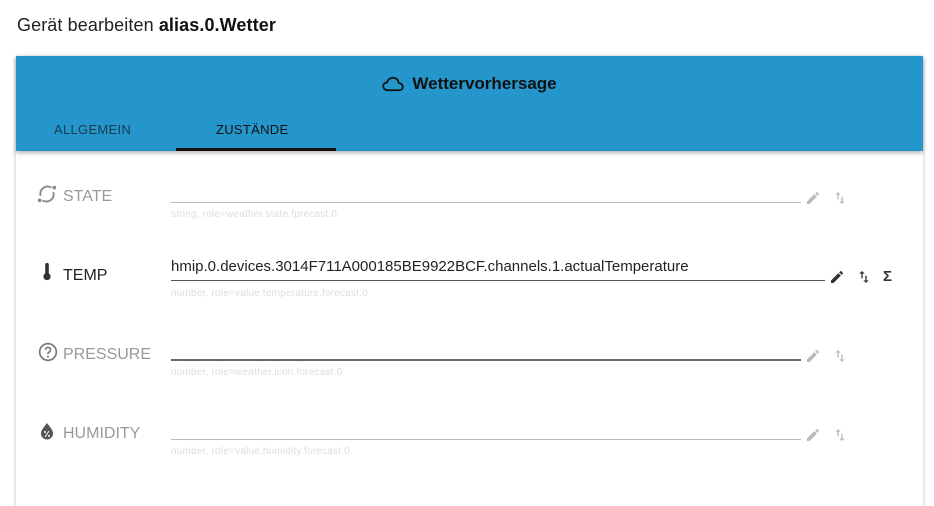 The height and width of the screenshot is (506, 934). What do you see at coordinates (260, 451) in the screenshot?
I see `humidity-helper: number, role=value.humidity.forecast.0` at bounding box center [260, 451].